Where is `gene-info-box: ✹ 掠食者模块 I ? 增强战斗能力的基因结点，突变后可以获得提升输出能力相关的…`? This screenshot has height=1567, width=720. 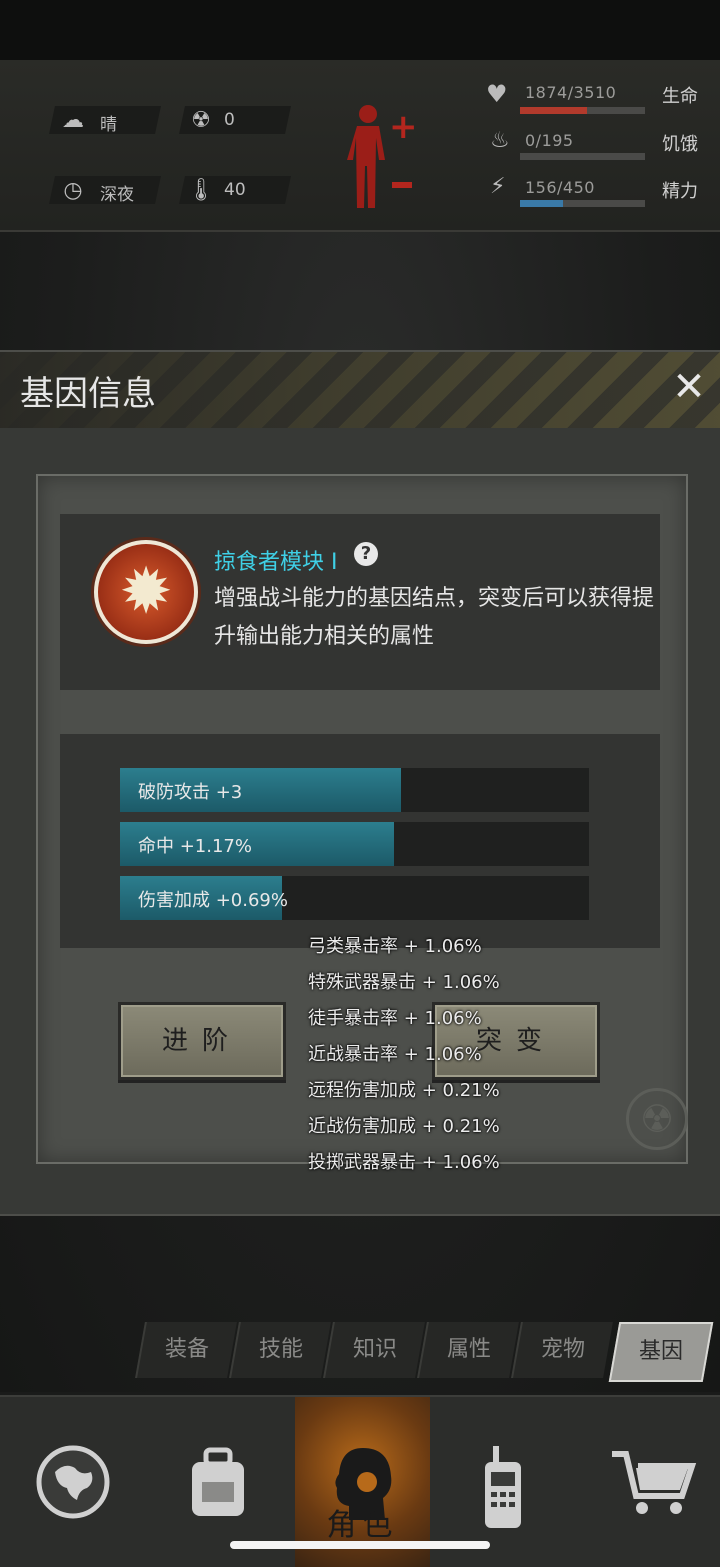 gene-info-box: ✹ 掠食者模块 I ? 增强战斗能力的基因结点，突变后可以获得提升输出能力相关的… is located at coordinates (360, 602).